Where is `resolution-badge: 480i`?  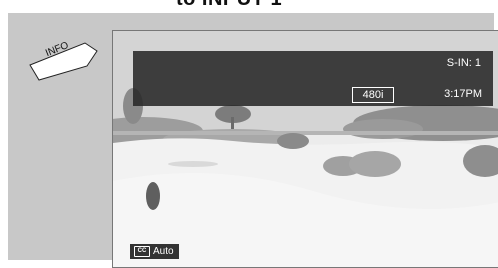
resolution-badge: 480i is located at coordinates (373, 95).